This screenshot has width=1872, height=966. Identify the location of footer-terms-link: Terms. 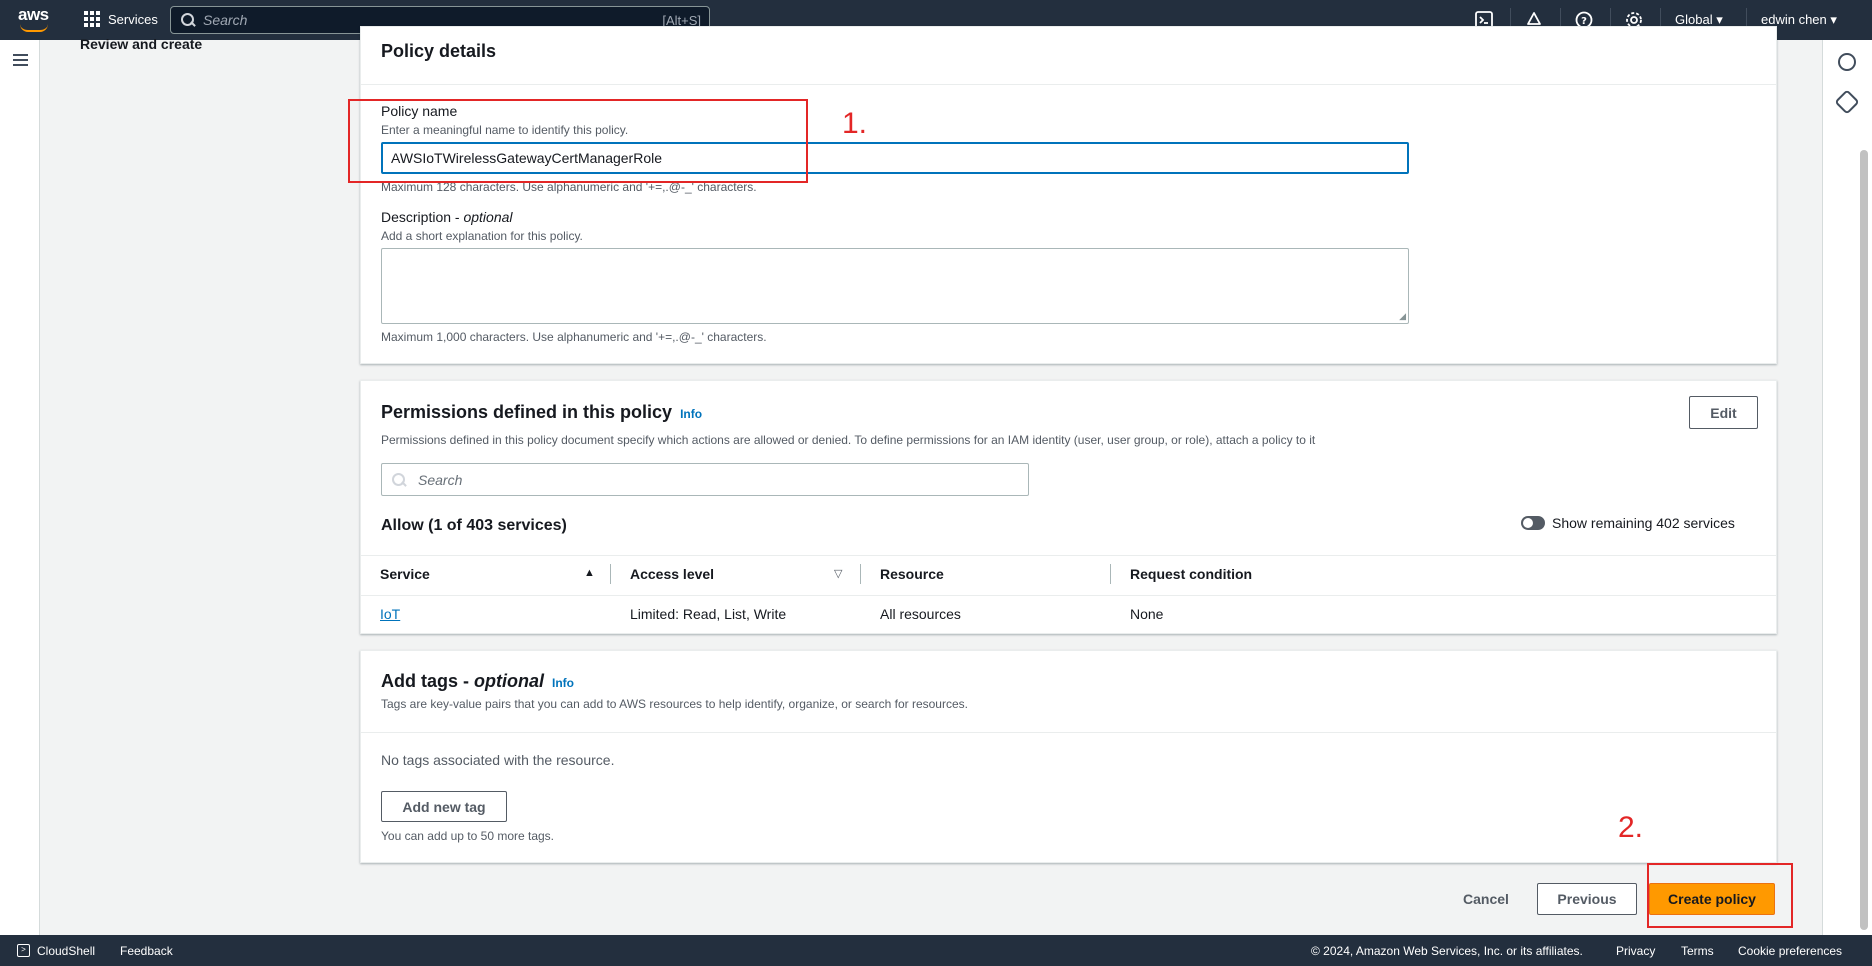
(1697, 951).